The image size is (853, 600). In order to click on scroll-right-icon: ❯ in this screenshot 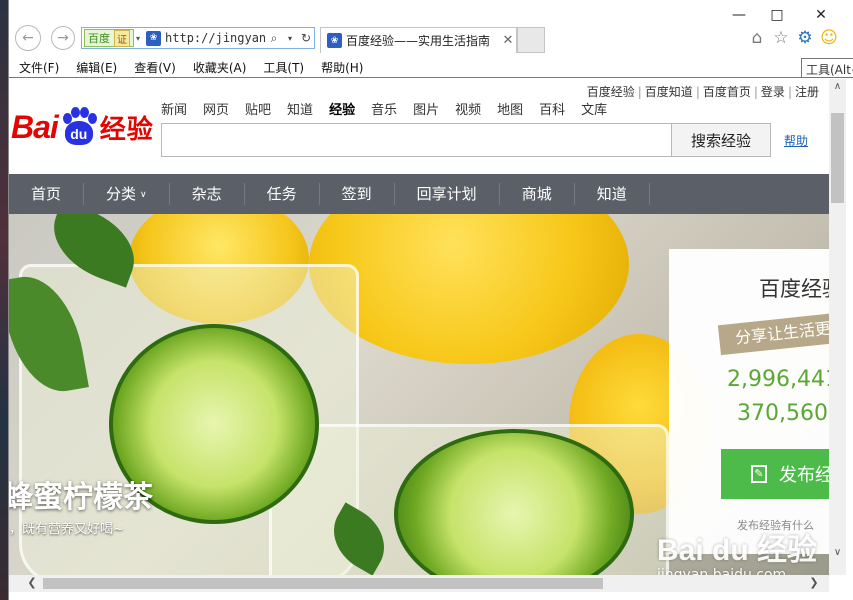, I will do `click(814, 583)`.